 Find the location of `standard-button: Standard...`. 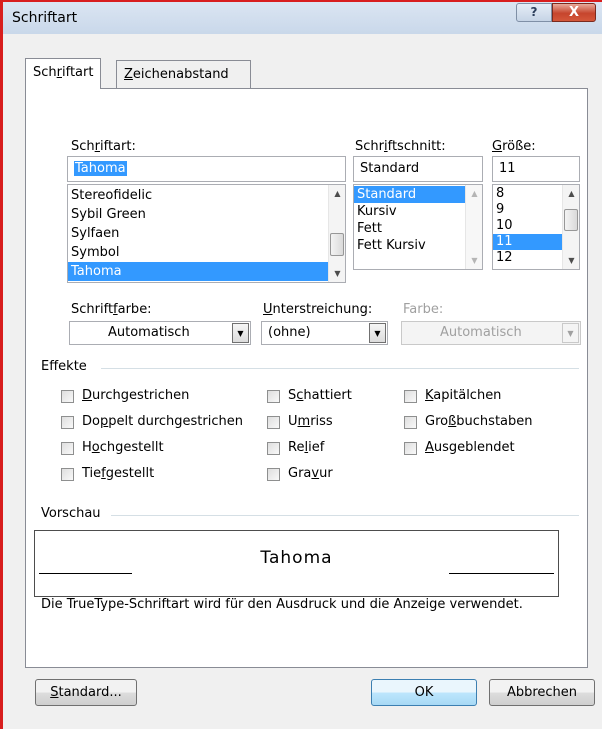

standard-button: Standard... is located at coordinates (86, 692).